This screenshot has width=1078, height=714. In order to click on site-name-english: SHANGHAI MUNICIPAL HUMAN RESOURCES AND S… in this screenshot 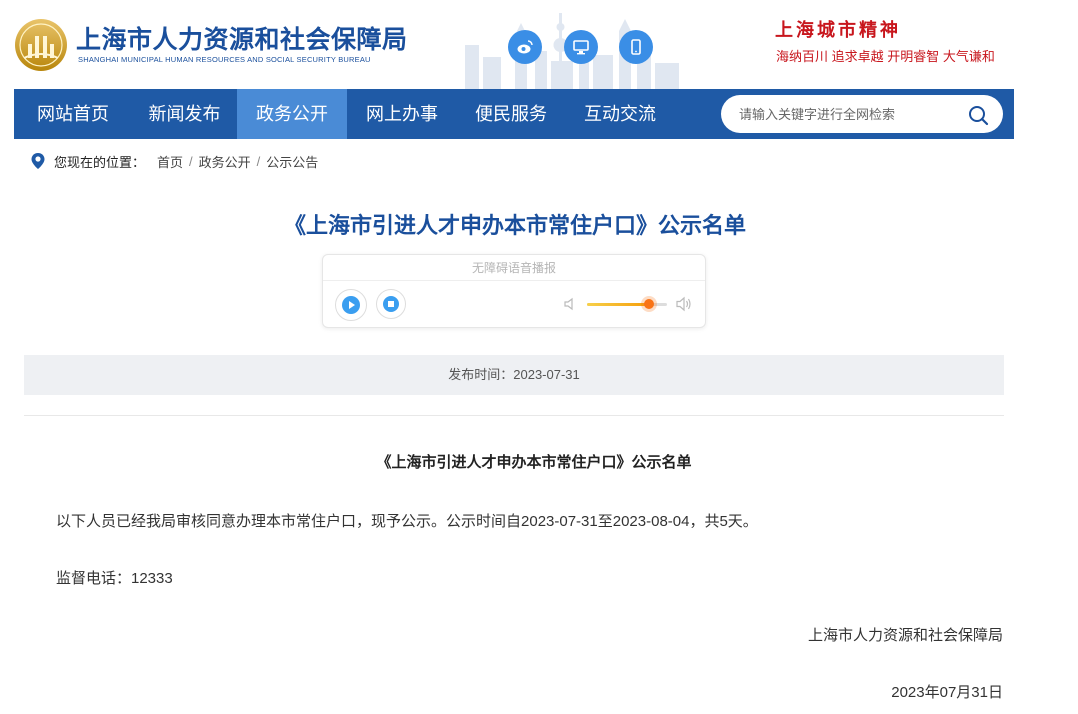, I will do `click(224, 59)`.